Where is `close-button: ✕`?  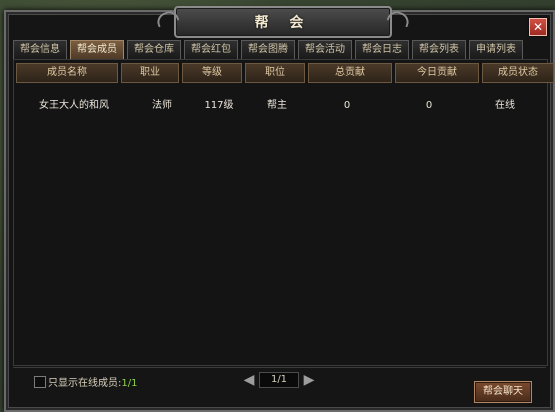
close-button: ✕ is located at coordinates (538, 27).